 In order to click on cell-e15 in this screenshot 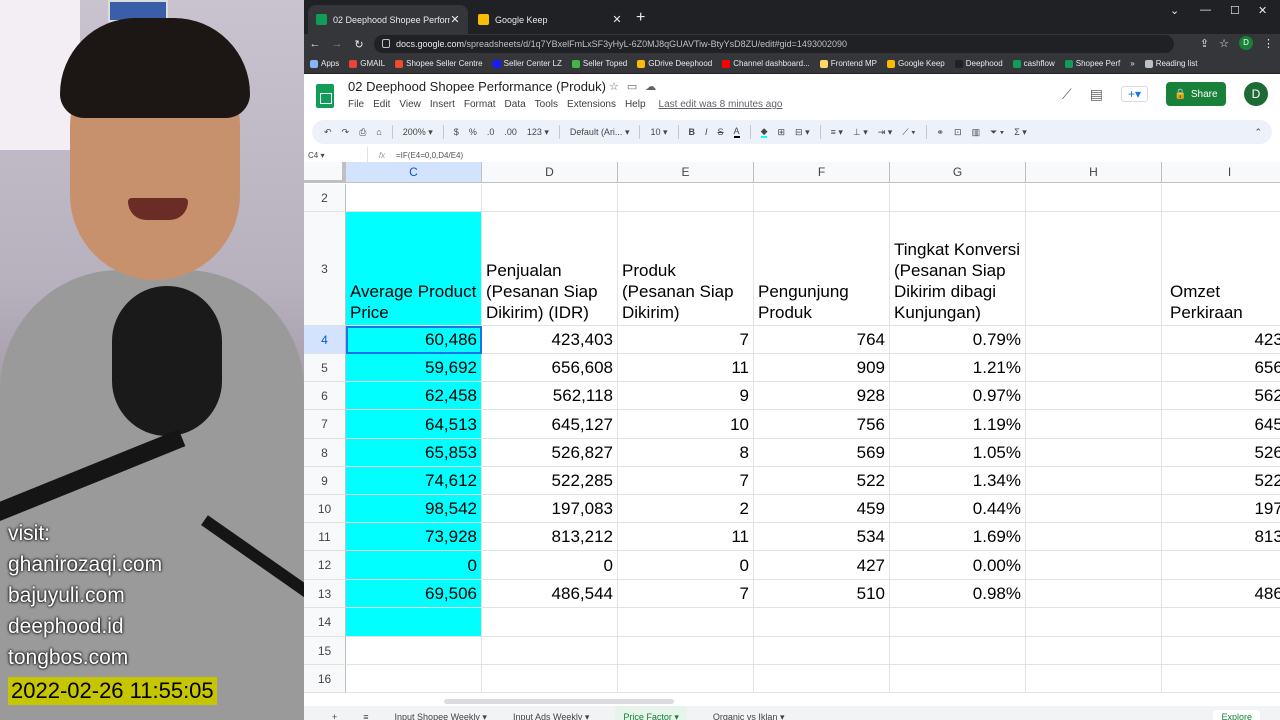, I will do `click(686, 651)`.